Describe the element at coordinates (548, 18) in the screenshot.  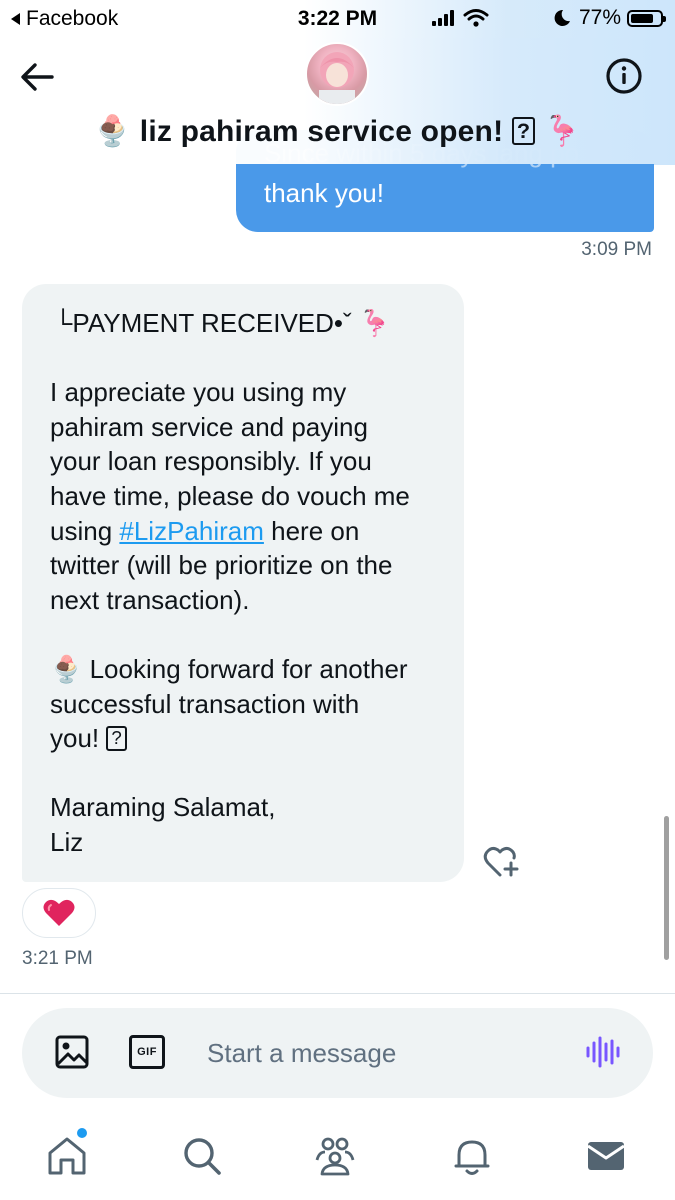
I see `status-indicators: 77%` at that location.